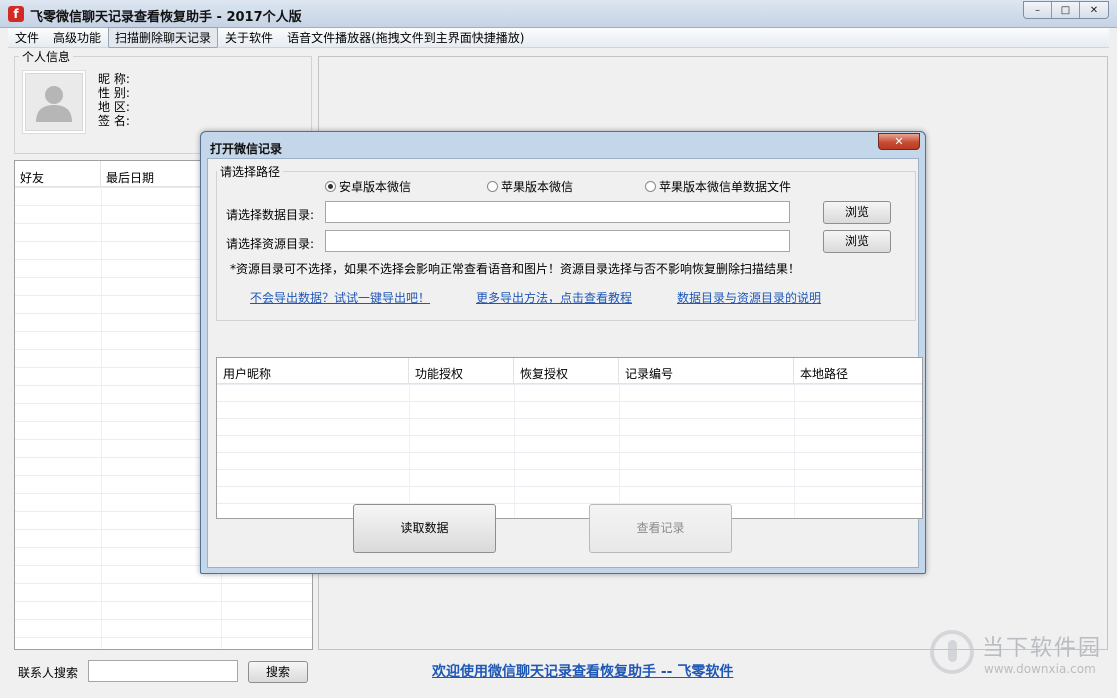  Describe the element at coordinates (424, 528) in the screenshot. I see `read-data-button: 读取数据` at that location.